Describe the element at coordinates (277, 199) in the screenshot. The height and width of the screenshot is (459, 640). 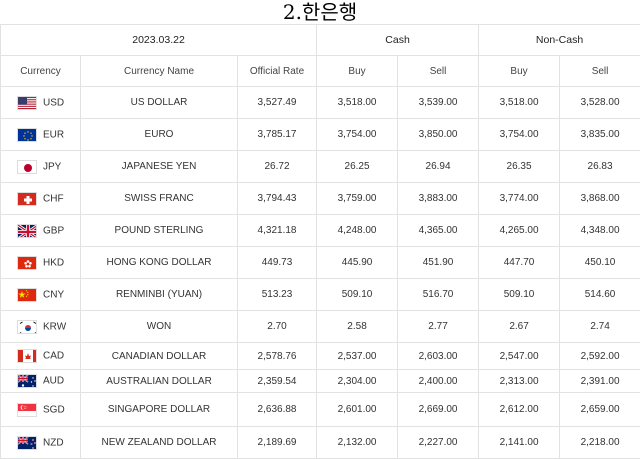
I see `official-rate-cell: 3,794.43` at that location.